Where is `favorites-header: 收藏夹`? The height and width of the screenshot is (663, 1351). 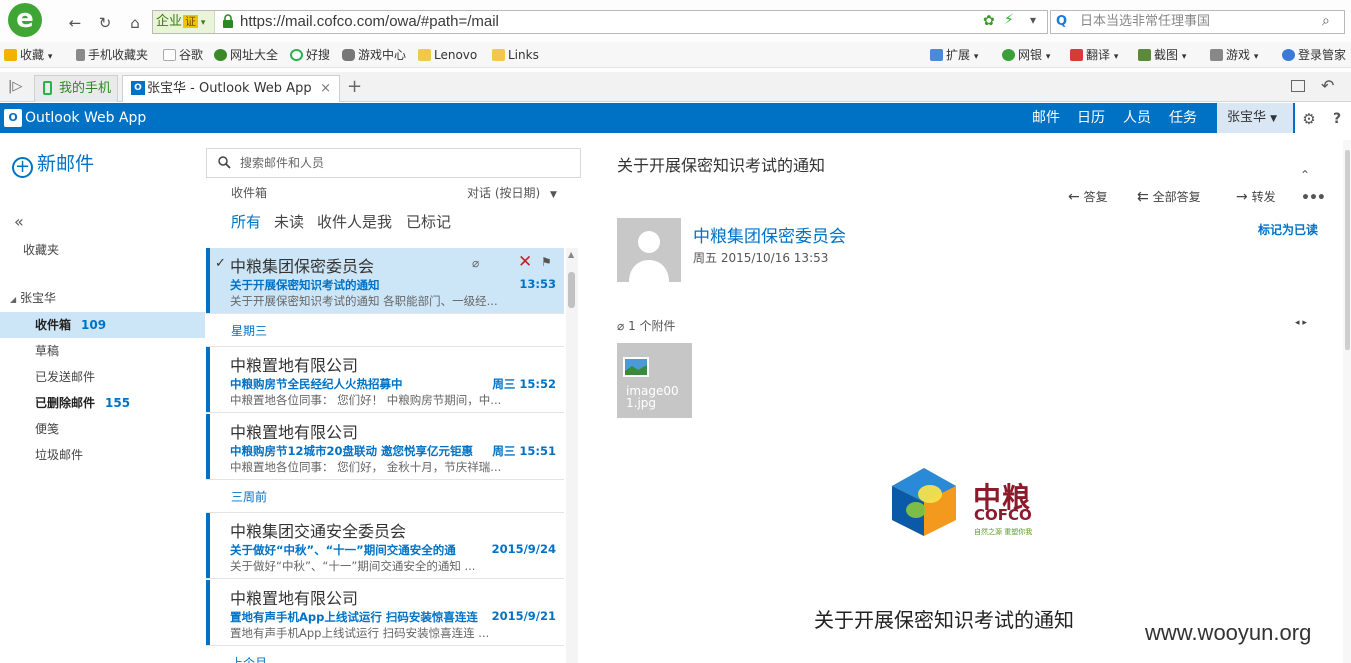 favorites-header: 收藏夹 is located at coordinates (41, 250).